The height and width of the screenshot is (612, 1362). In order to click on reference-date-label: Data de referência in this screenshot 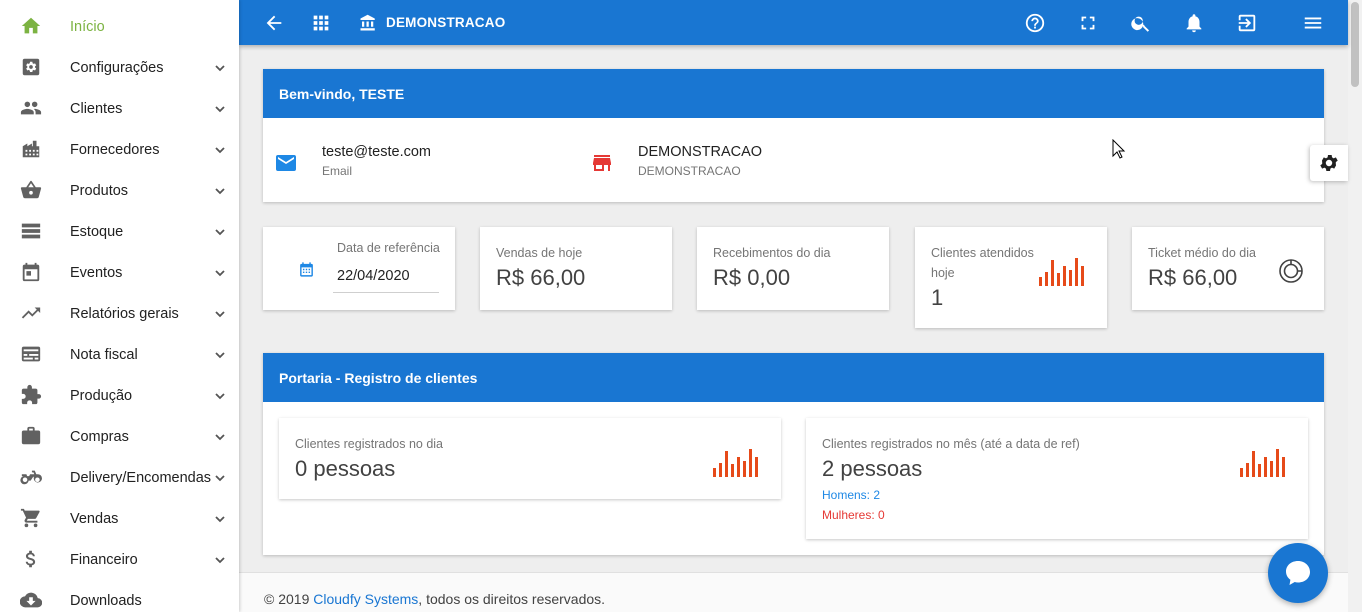, I will do `click(388, 248)`.